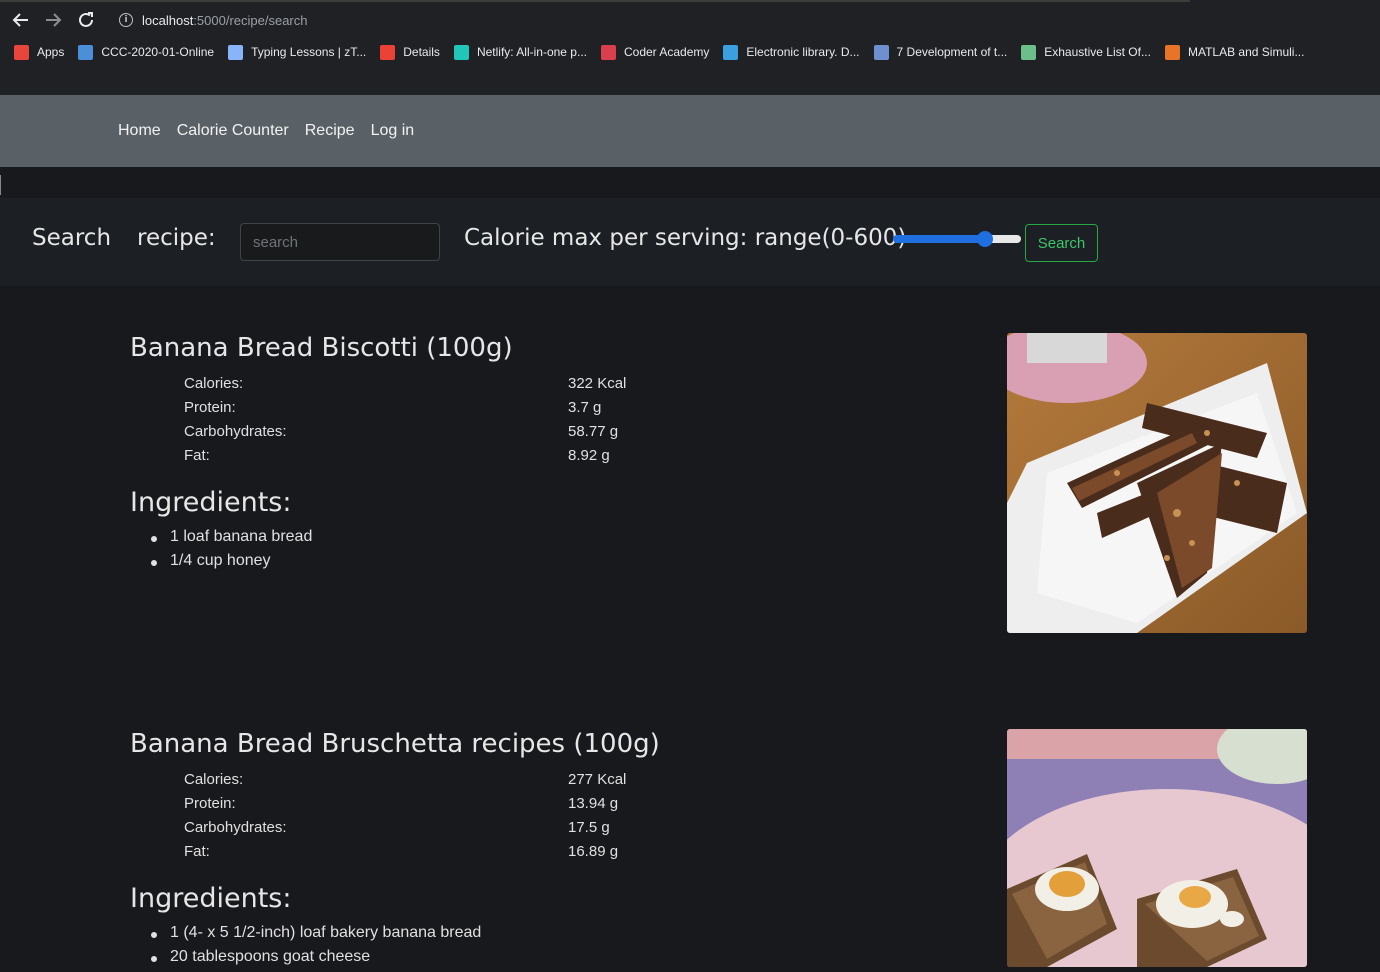 The width and height of the screenshot is (1380, 972). I want to click on tab-strip-edge, so click(595, 1).